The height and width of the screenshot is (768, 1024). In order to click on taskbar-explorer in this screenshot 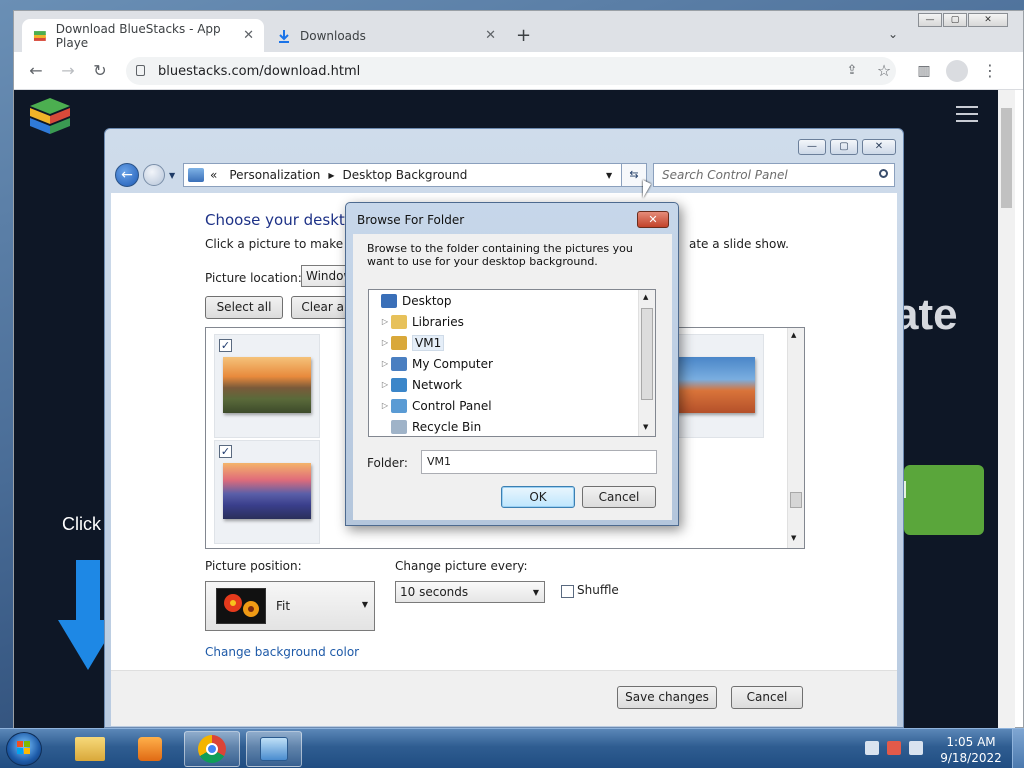, I will do `click(90, 749)`.